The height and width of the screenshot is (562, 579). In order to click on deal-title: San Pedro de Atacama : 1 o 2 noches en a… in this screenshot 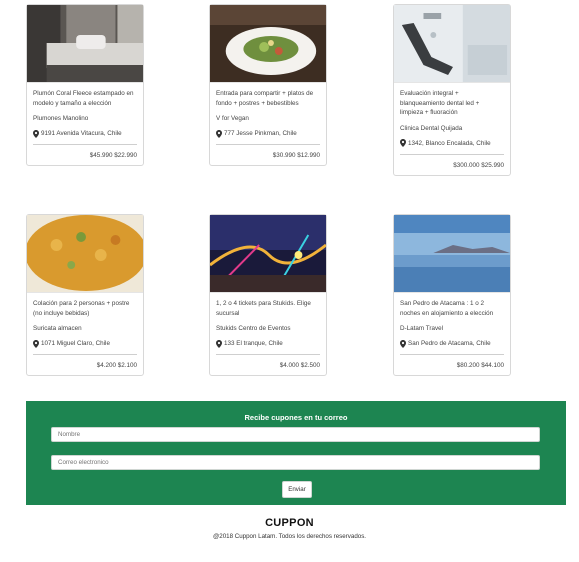, I will do `click(452, 308)`.